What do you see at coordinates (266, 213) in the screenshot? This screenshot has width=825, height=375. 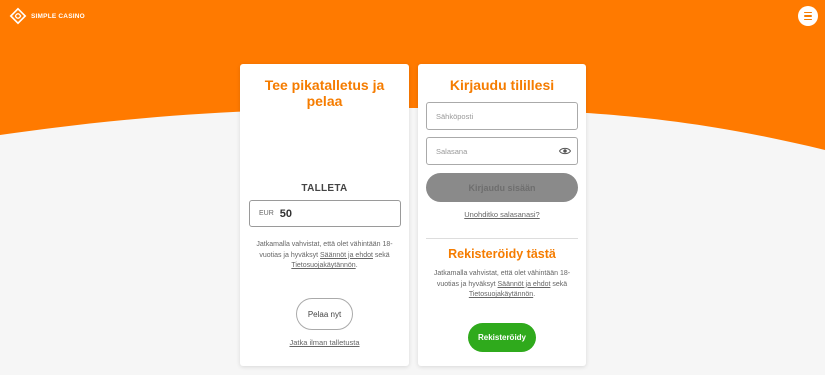 I see `currency-label: EUR` at bounding box center [266, 213].